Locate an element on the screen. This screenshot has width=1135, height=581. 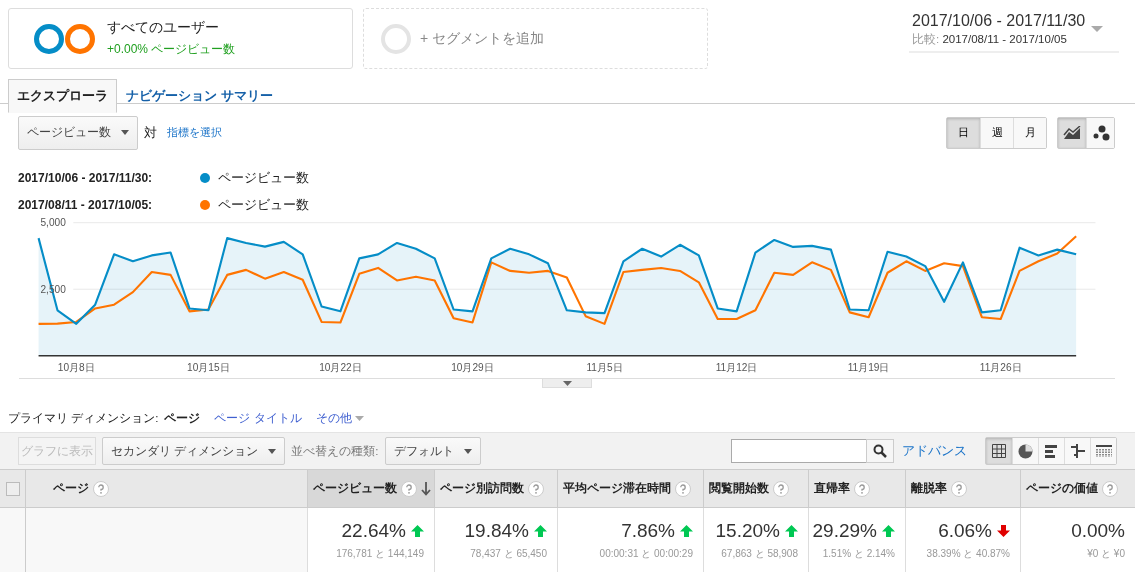
period-button: 日 is located at coordinates (963, 132).